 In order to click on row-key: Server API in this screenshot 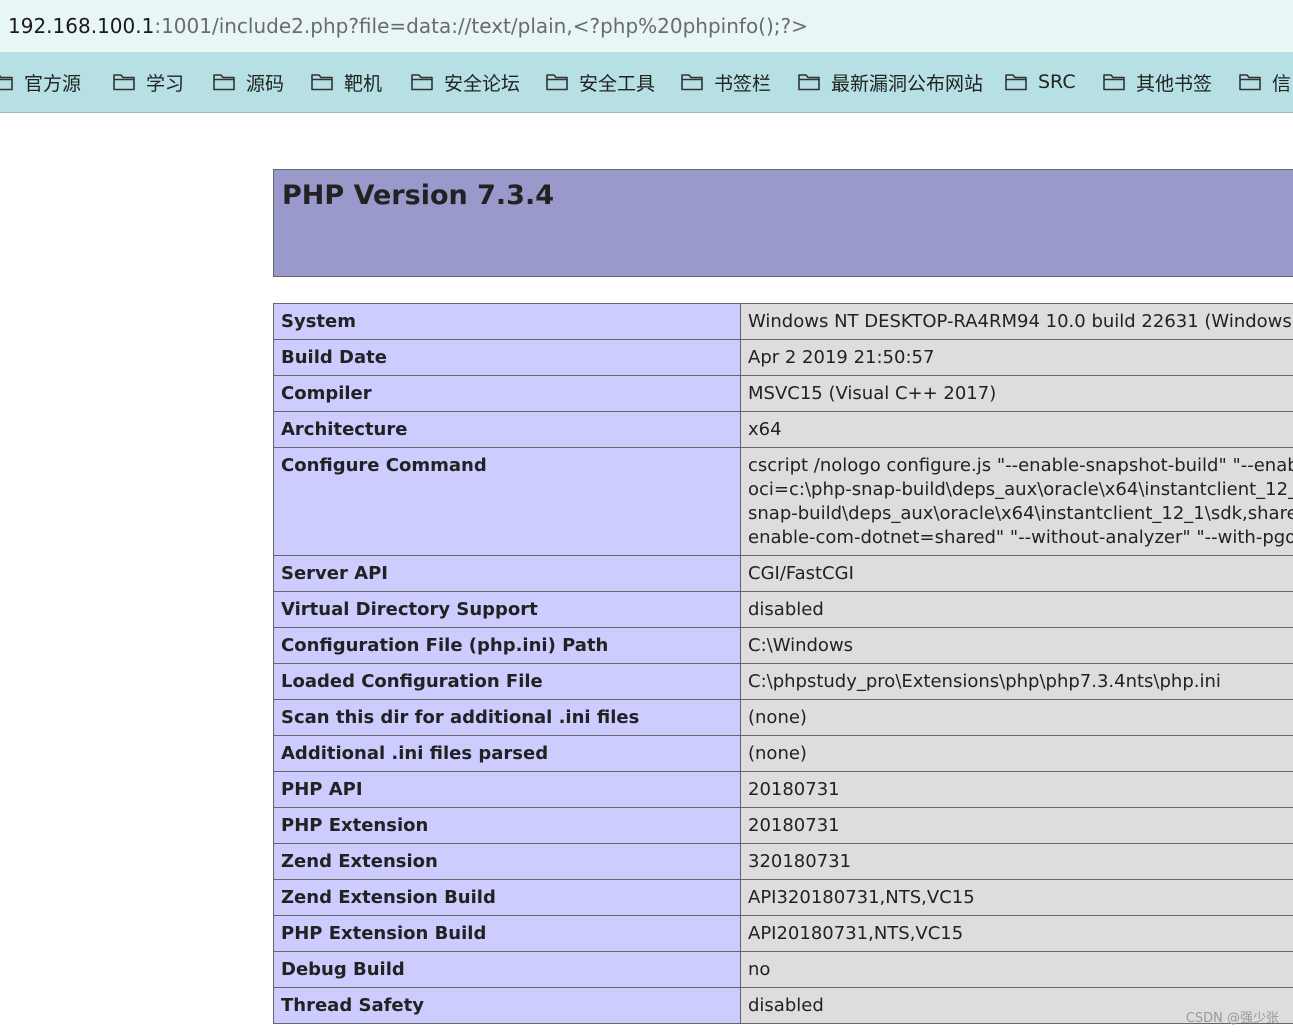, I will do `click(507, 573)`.